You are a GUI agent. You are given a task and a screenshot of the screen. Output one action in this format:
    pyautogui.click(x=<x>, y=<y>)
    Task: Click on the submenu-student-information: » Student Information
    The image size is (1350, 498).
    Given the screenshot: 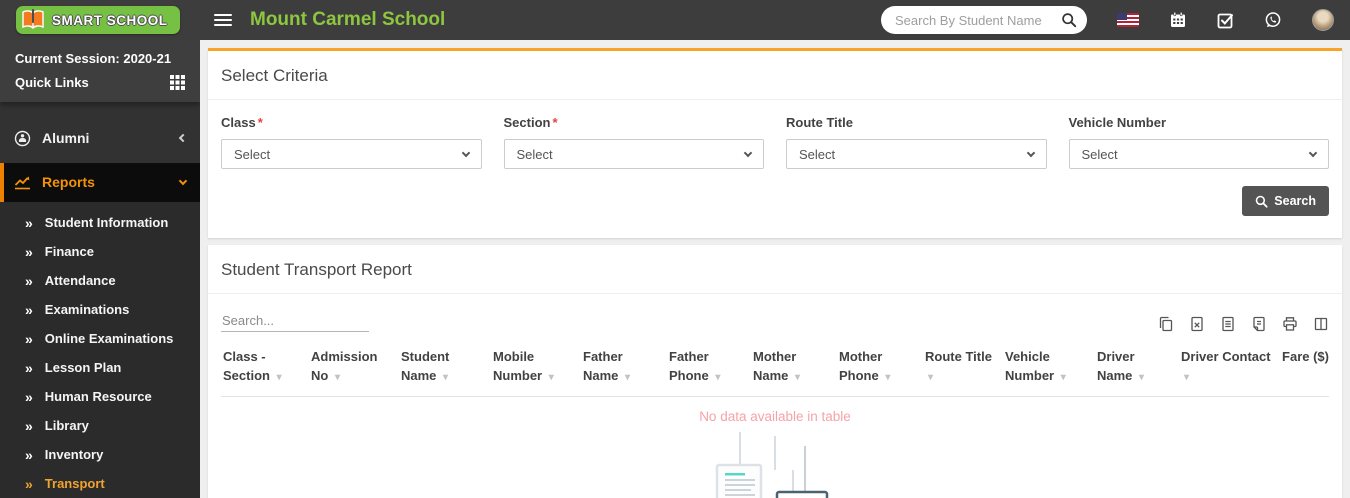 What is the action you would take?
    pyautogui.click(x=100, y=222)
    